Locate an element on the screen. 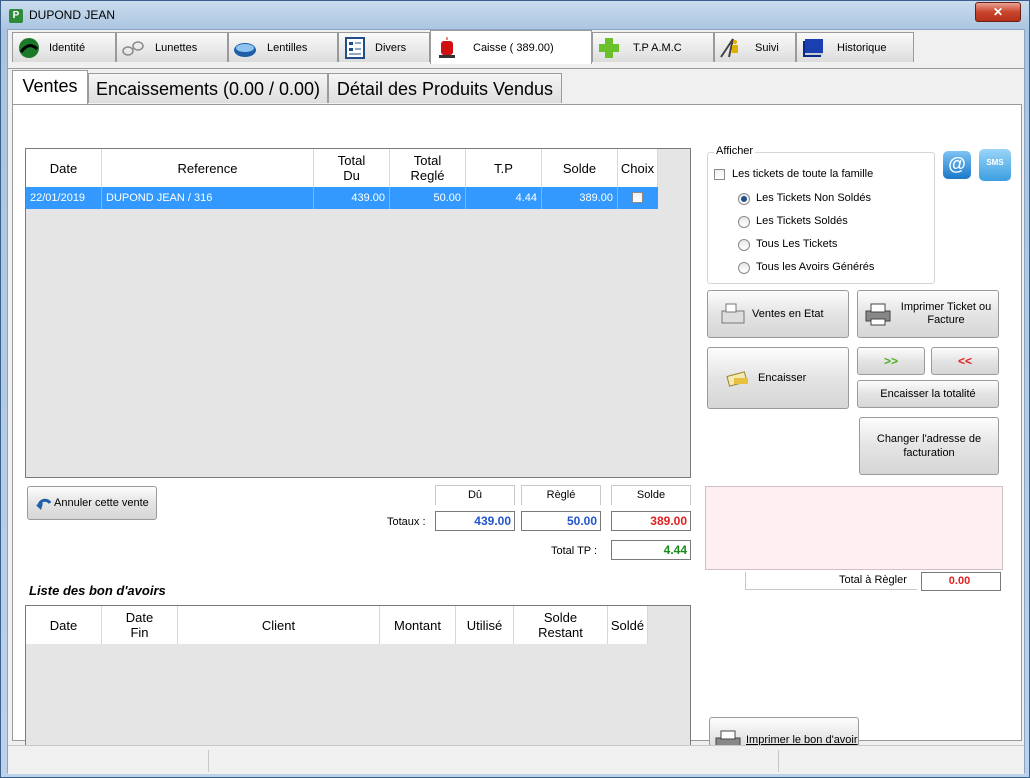 This screenshot has height=778, width=1030. cell-tp: 4.44 is located at coordinates (504, 198).